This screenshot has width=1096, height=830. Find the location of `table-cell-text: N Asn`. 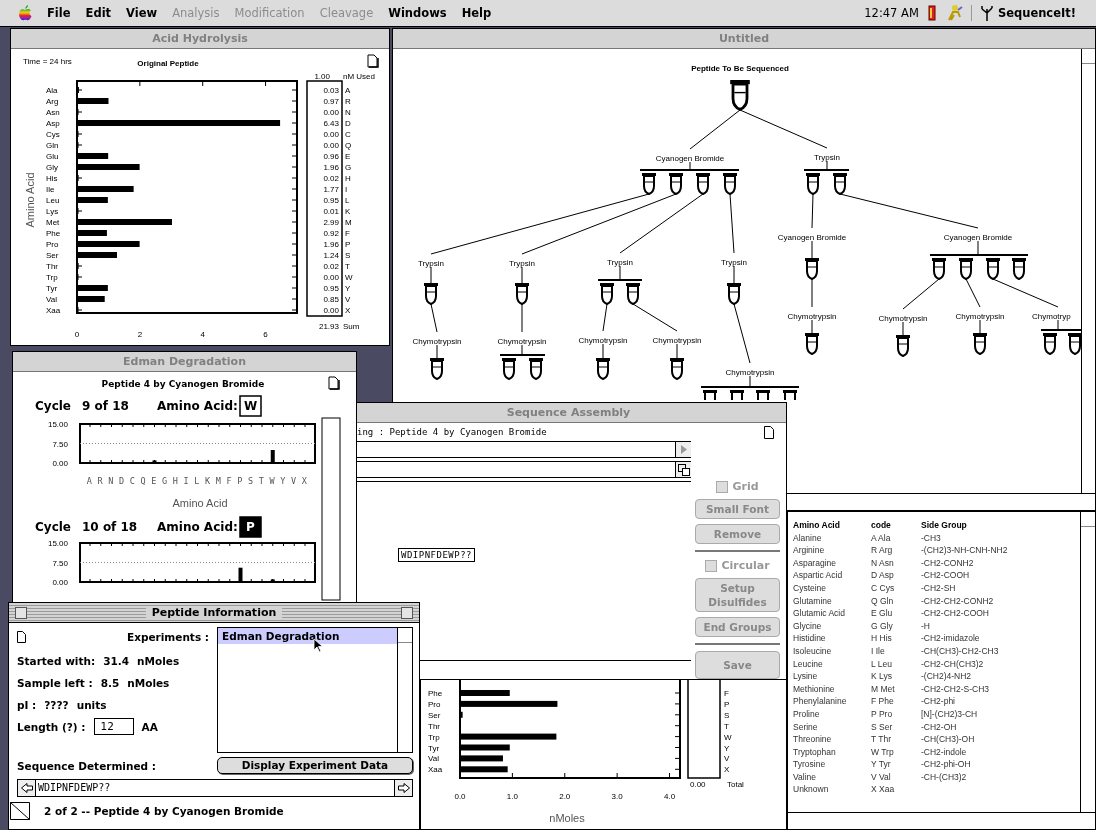

table-cell-text: N Asn is located at coordinates (883, 563).